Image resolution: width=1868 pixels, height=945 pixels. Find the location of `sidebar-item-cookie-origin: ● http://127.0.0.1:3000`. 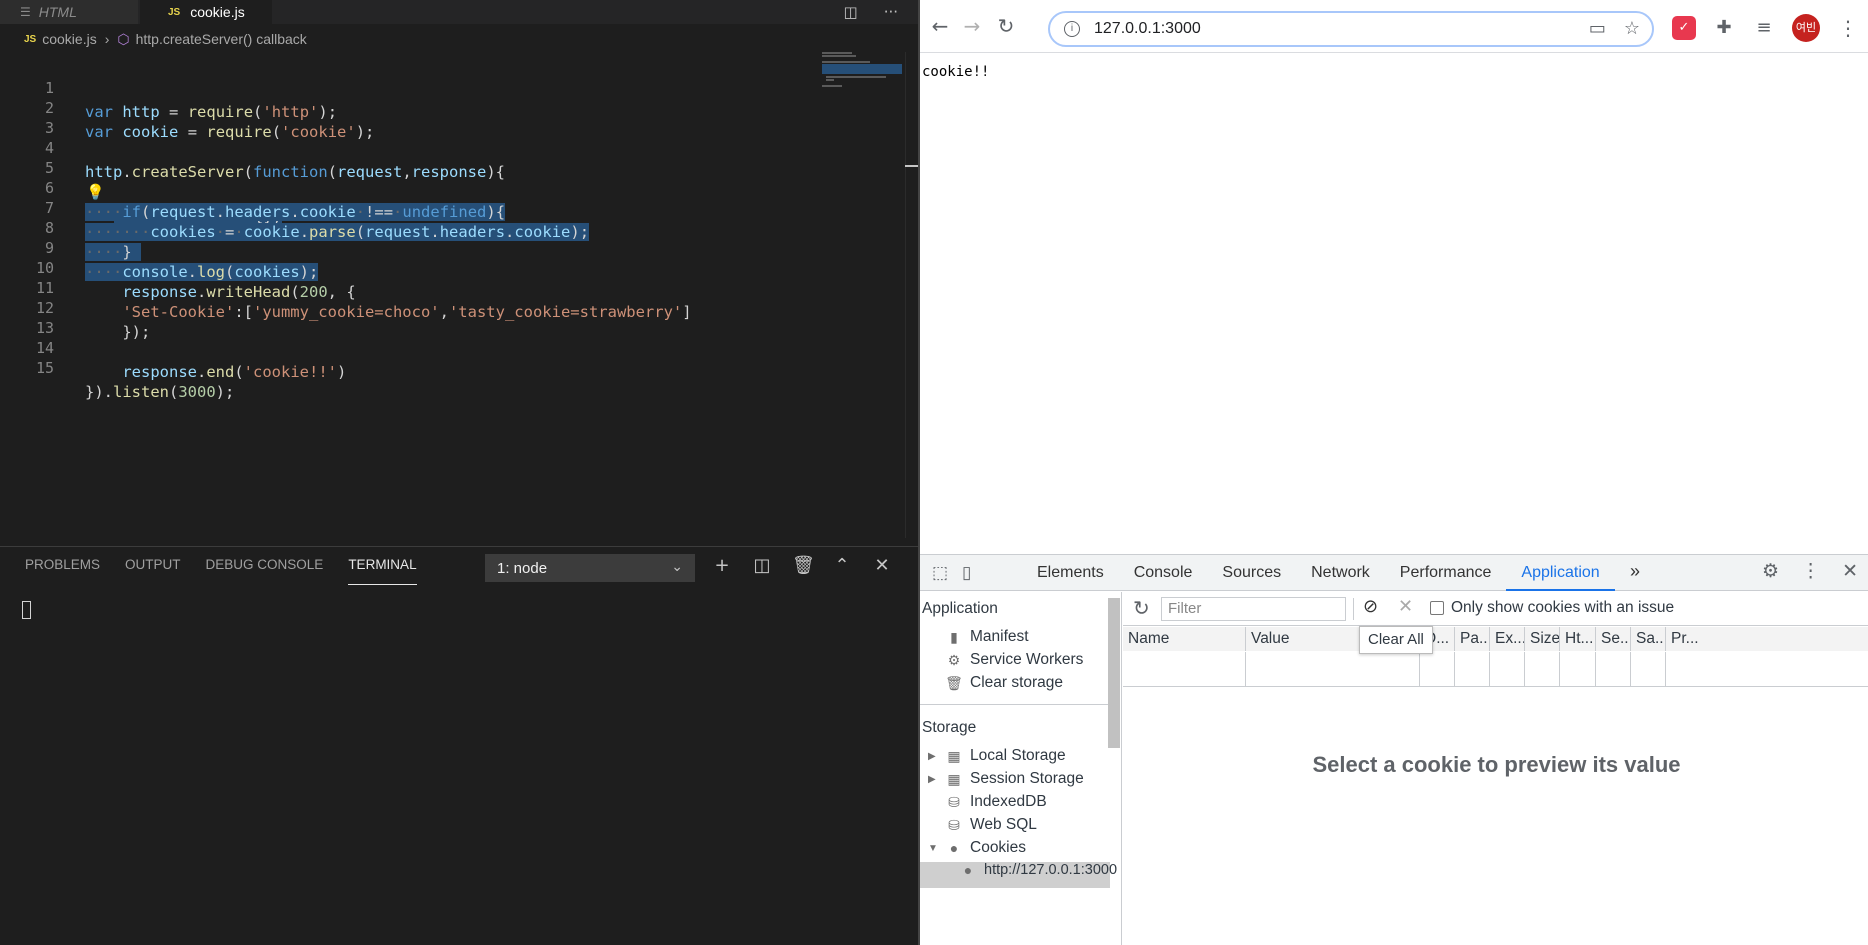

sidebar-item-cookie-origin: ● http://127.0.0.1:3000 is located at coordinates (1037, 870).